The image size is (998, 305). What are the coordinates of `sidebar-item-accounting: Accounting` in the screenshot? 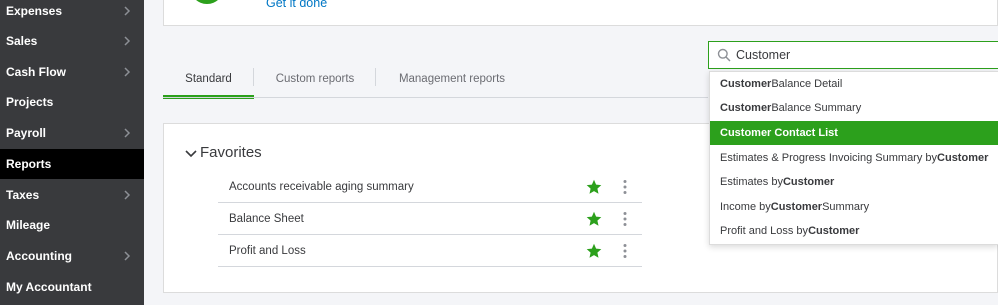 It's located at (72, 256).